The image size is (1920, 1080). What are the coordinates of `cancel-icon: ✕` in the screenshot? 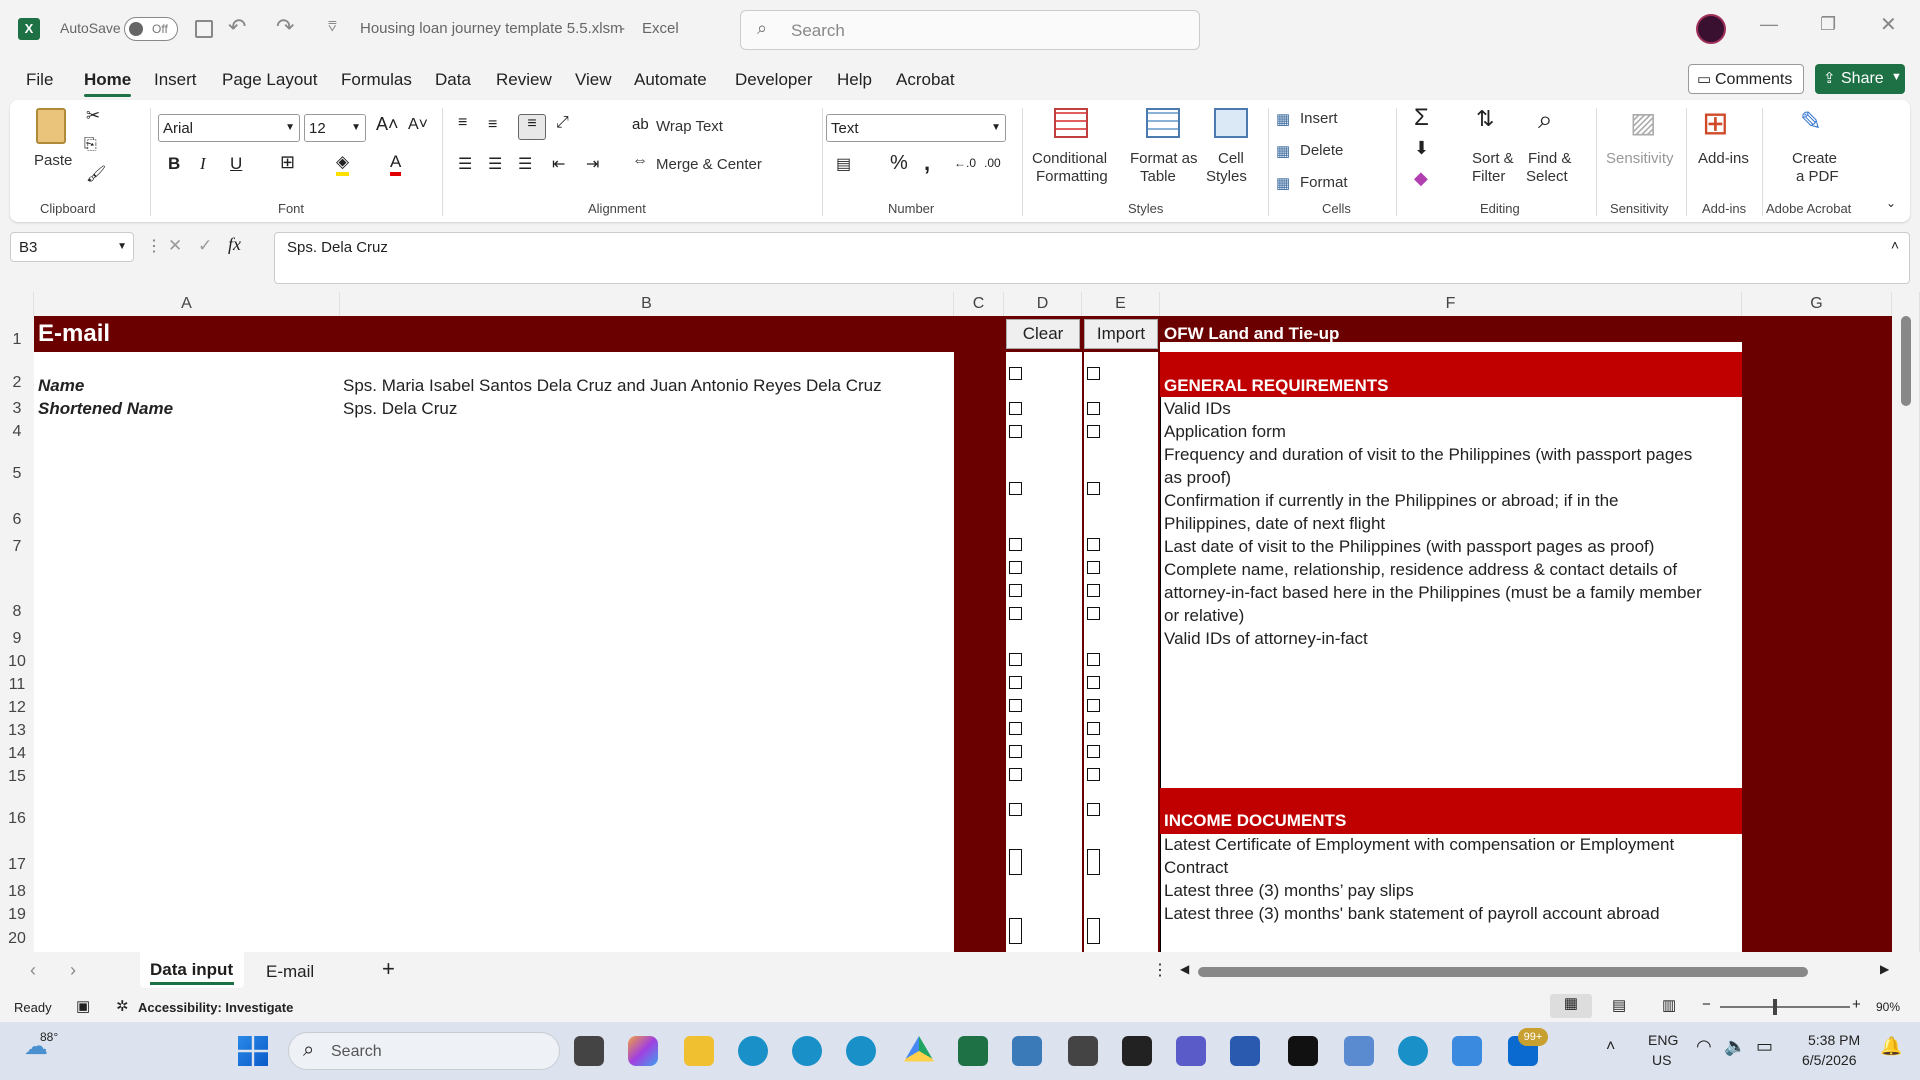 It's located at (175, 246).